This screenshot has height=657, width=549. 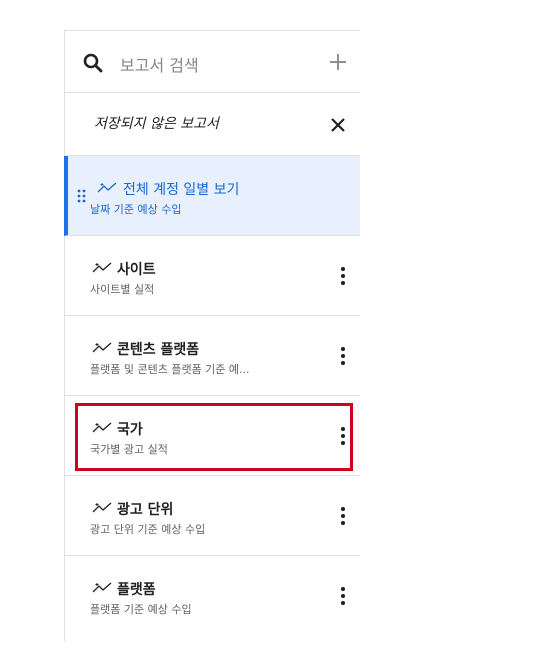 What do you see at coordinates (141, 609) in the screenshot?
I see `report-subtitle: 플랫폼 기준 예상 수입` at bounding box center [141, 609].